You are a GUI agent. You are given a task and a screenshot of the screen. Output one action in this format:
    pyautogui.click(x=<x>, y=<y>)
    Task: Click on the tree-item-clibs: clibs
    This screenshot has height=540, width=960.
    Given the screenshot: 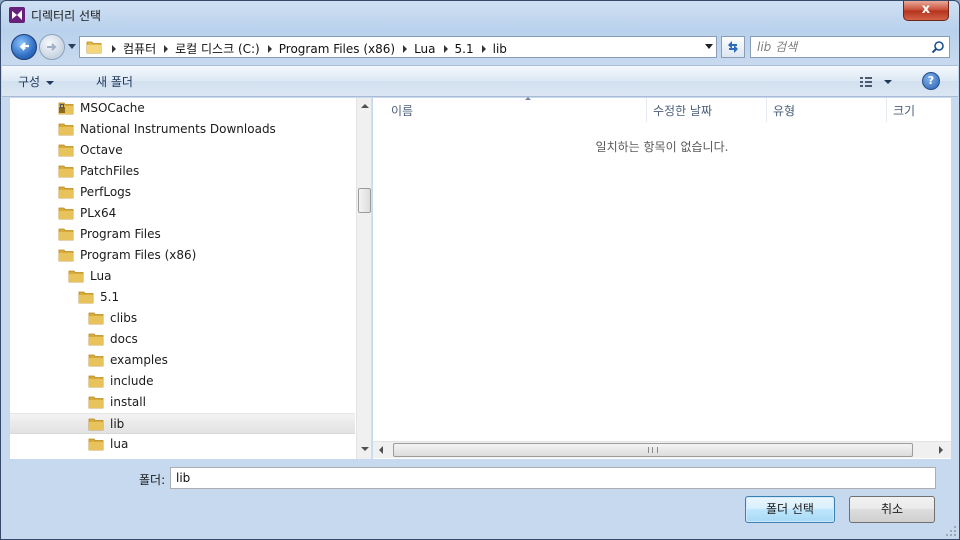 What is the action you would take?
    pyautogui.click(x=182, y=318)
    